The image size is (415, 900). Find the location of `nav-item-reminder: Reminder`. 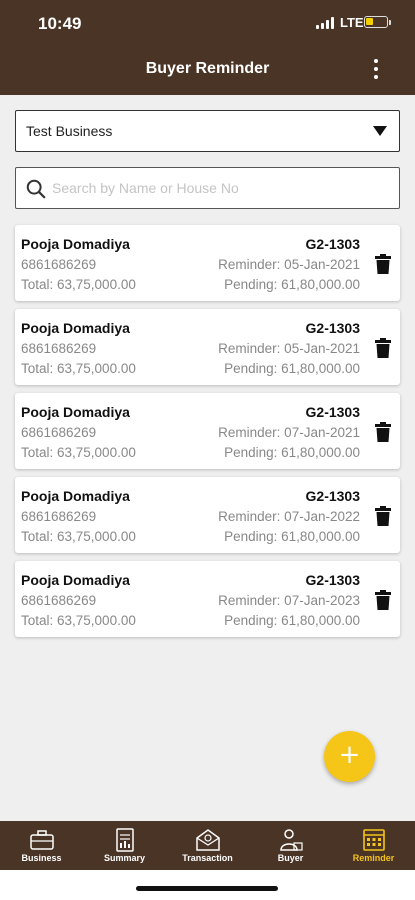

nav-item-reminder: Reminder is located at coordinates (373, 845).